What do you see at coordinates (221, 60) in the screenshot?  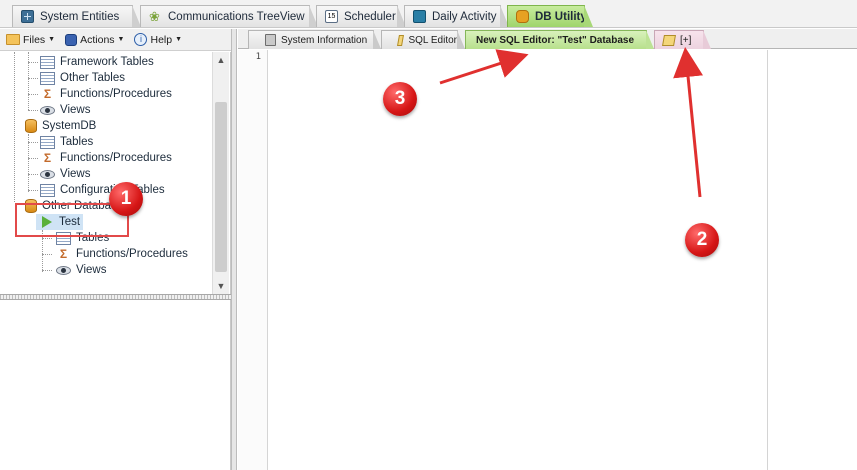 I see `scroll-up-arrow-icon: ▲` at bounding box center [221, 60].